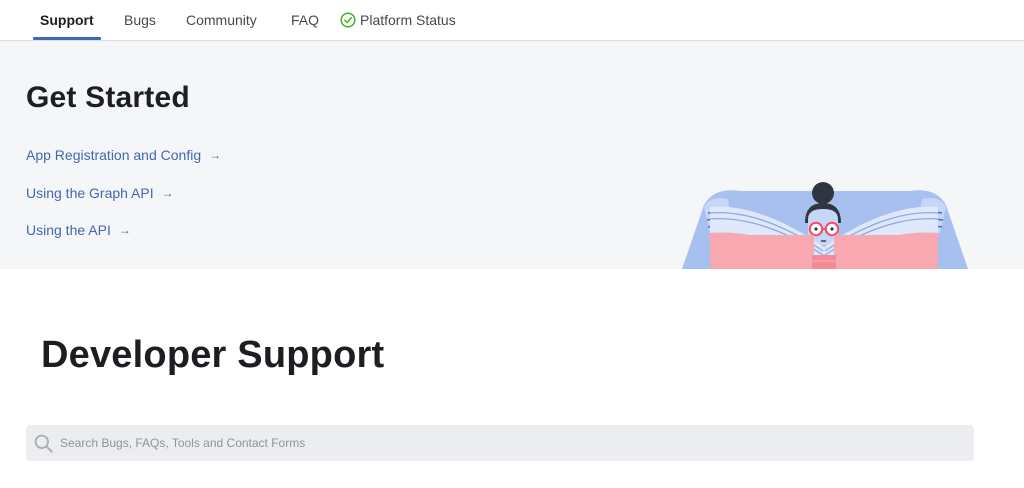 Image resolution: width=1024 pixels, height=488 pixels. I want to click on search-bar, so click(500, 443).